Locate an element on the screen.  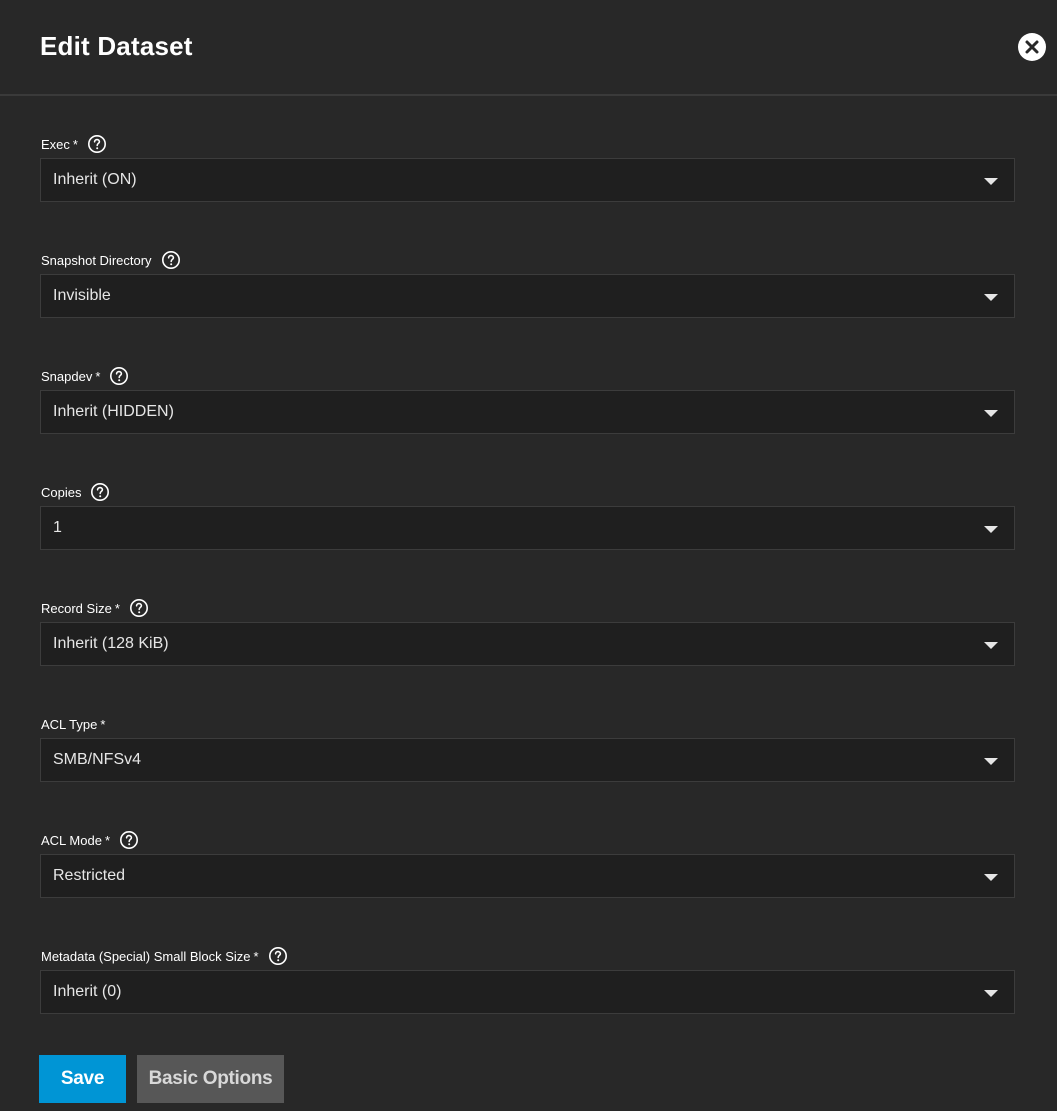
select-value: Inherit (HIDDEN) is located at coordinates (113, 411).